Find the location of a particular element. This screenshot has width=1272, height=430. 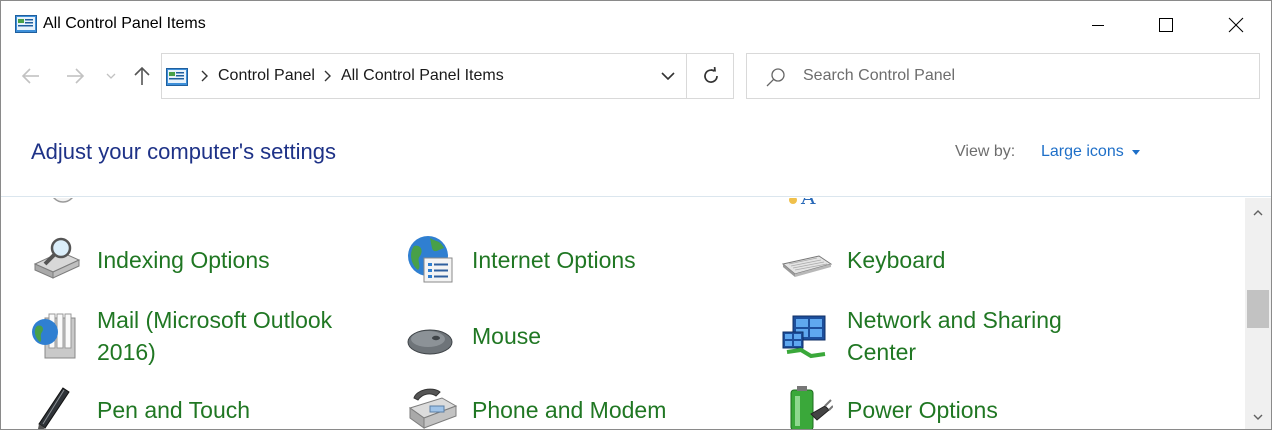

view-by-dropdown: Large icons is located at coordinates (1090, 152).